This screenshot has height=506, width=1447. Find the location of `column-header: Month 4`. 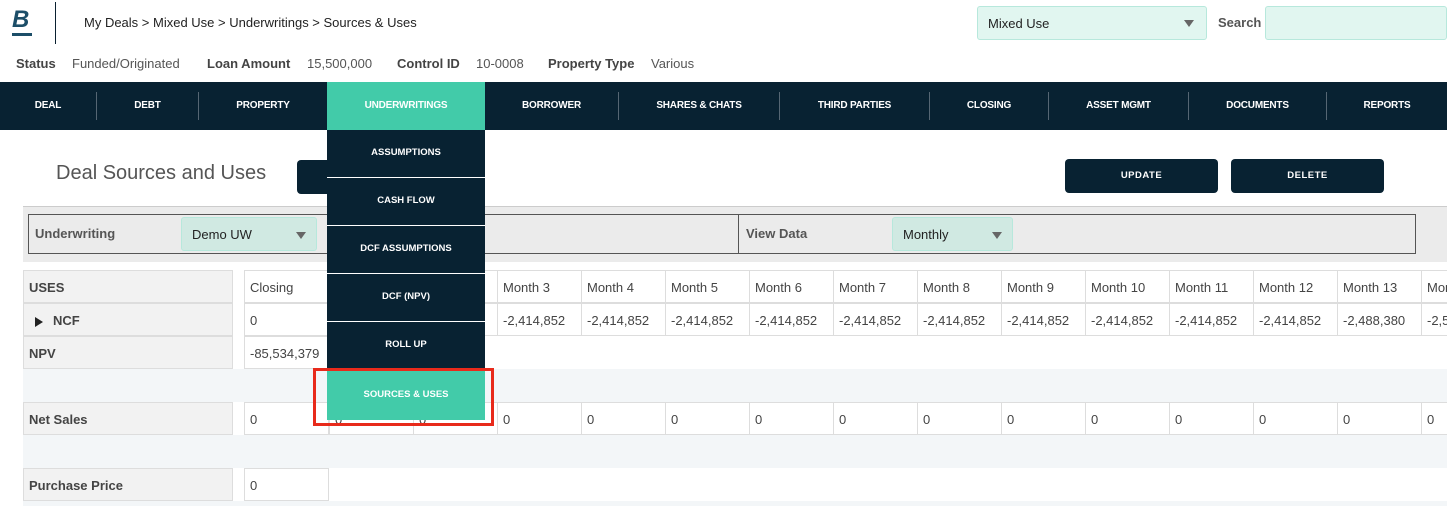

column-header: Month 4 is located at coordinates (623, 286).